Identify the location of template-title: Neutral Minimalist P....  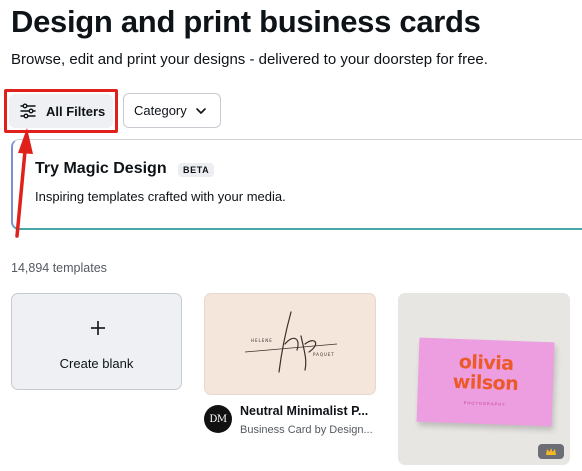
(304, 411).